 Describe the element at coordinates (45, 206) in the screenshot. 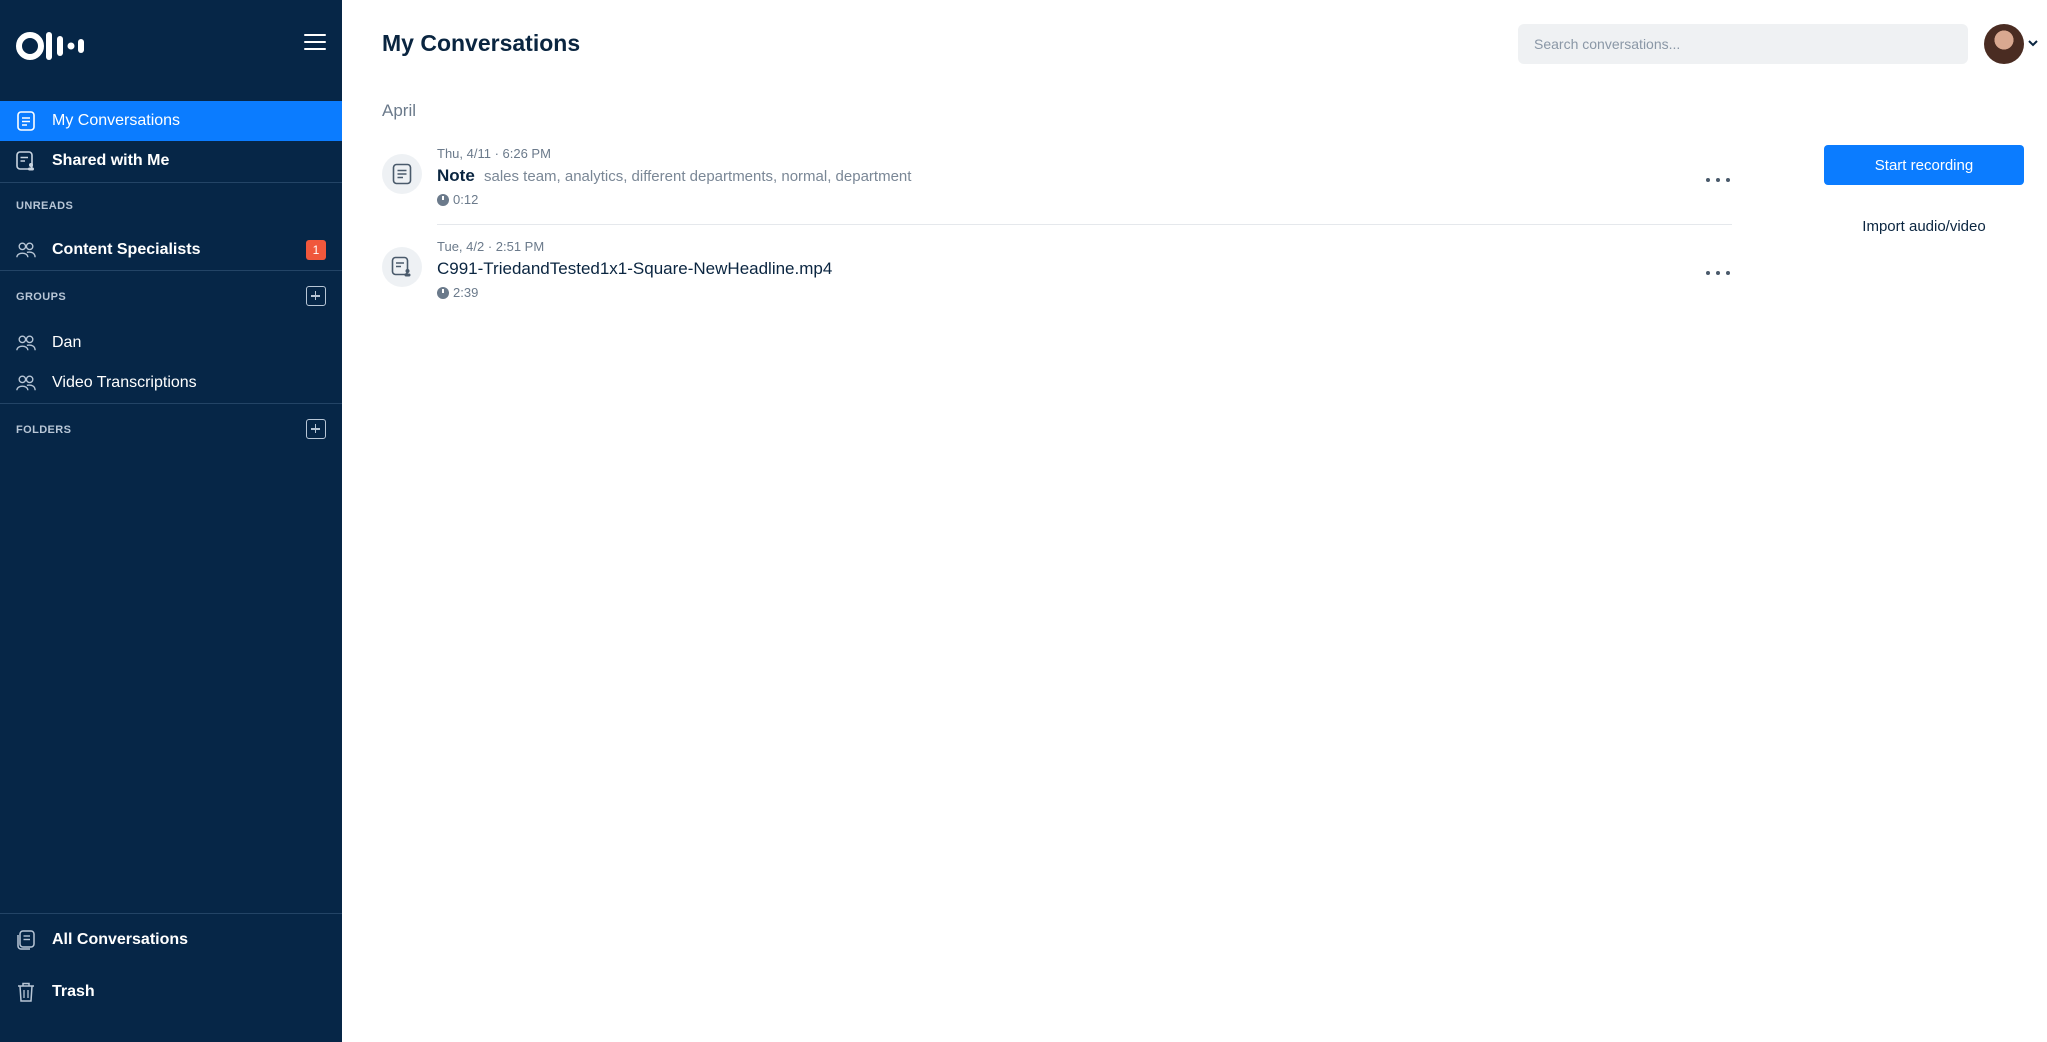

I see `unreads-section-label: UNREADS` at that location.